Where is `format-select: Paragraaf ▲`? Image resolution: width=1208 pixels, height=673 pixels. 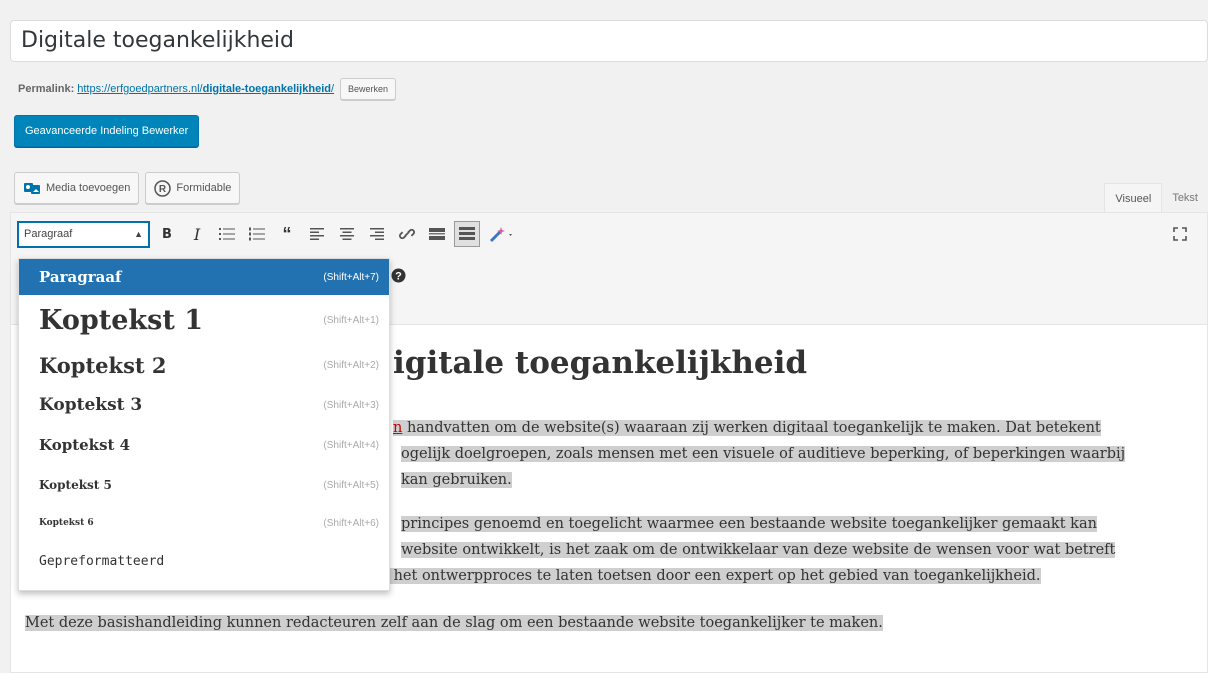
format-select: Paragraaf ▲ is located at coordinates (83, 234).